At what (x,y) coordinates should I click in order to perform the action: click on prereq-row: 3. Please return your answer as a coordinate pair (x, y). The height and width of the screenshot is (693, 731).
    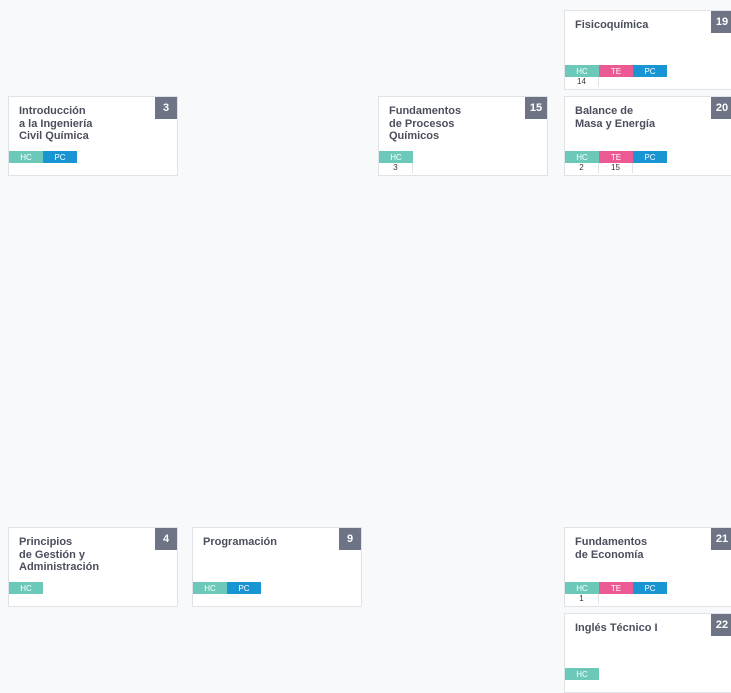
    Looking at the image, I should click on (396, 168).